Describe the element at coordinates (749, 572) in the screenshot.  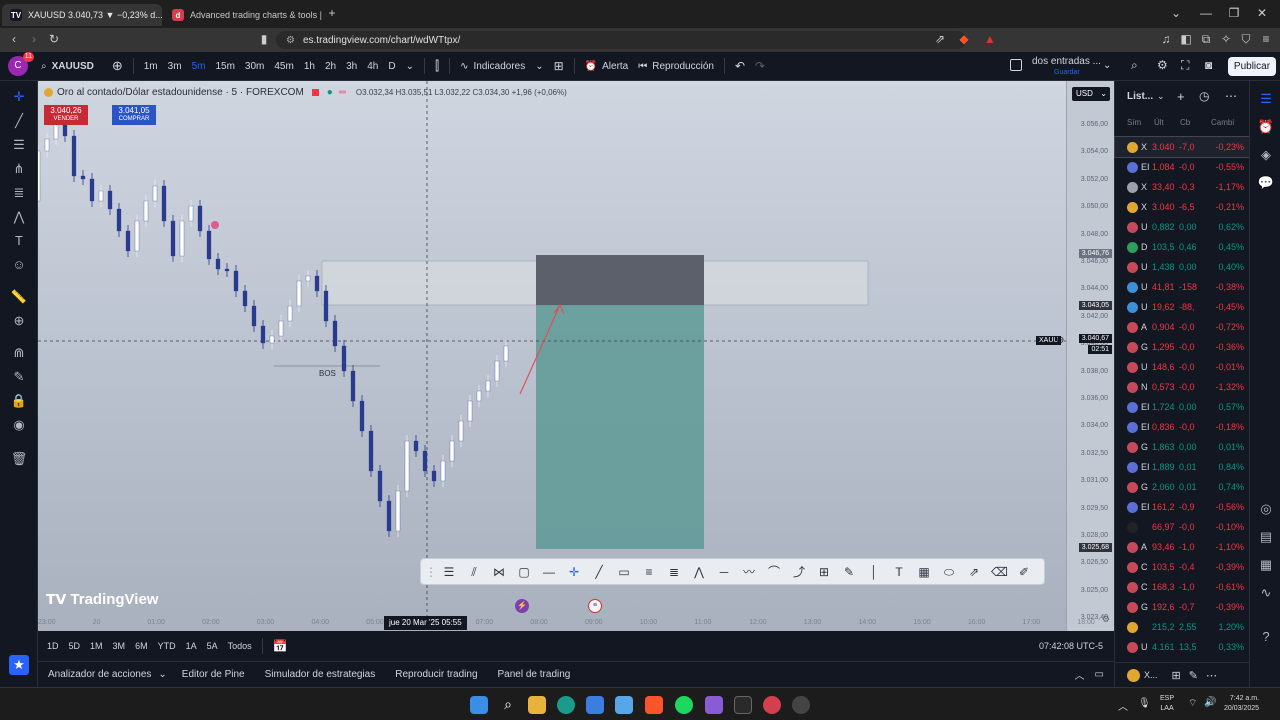
I see `path-tool-icon: 〰` at that location.